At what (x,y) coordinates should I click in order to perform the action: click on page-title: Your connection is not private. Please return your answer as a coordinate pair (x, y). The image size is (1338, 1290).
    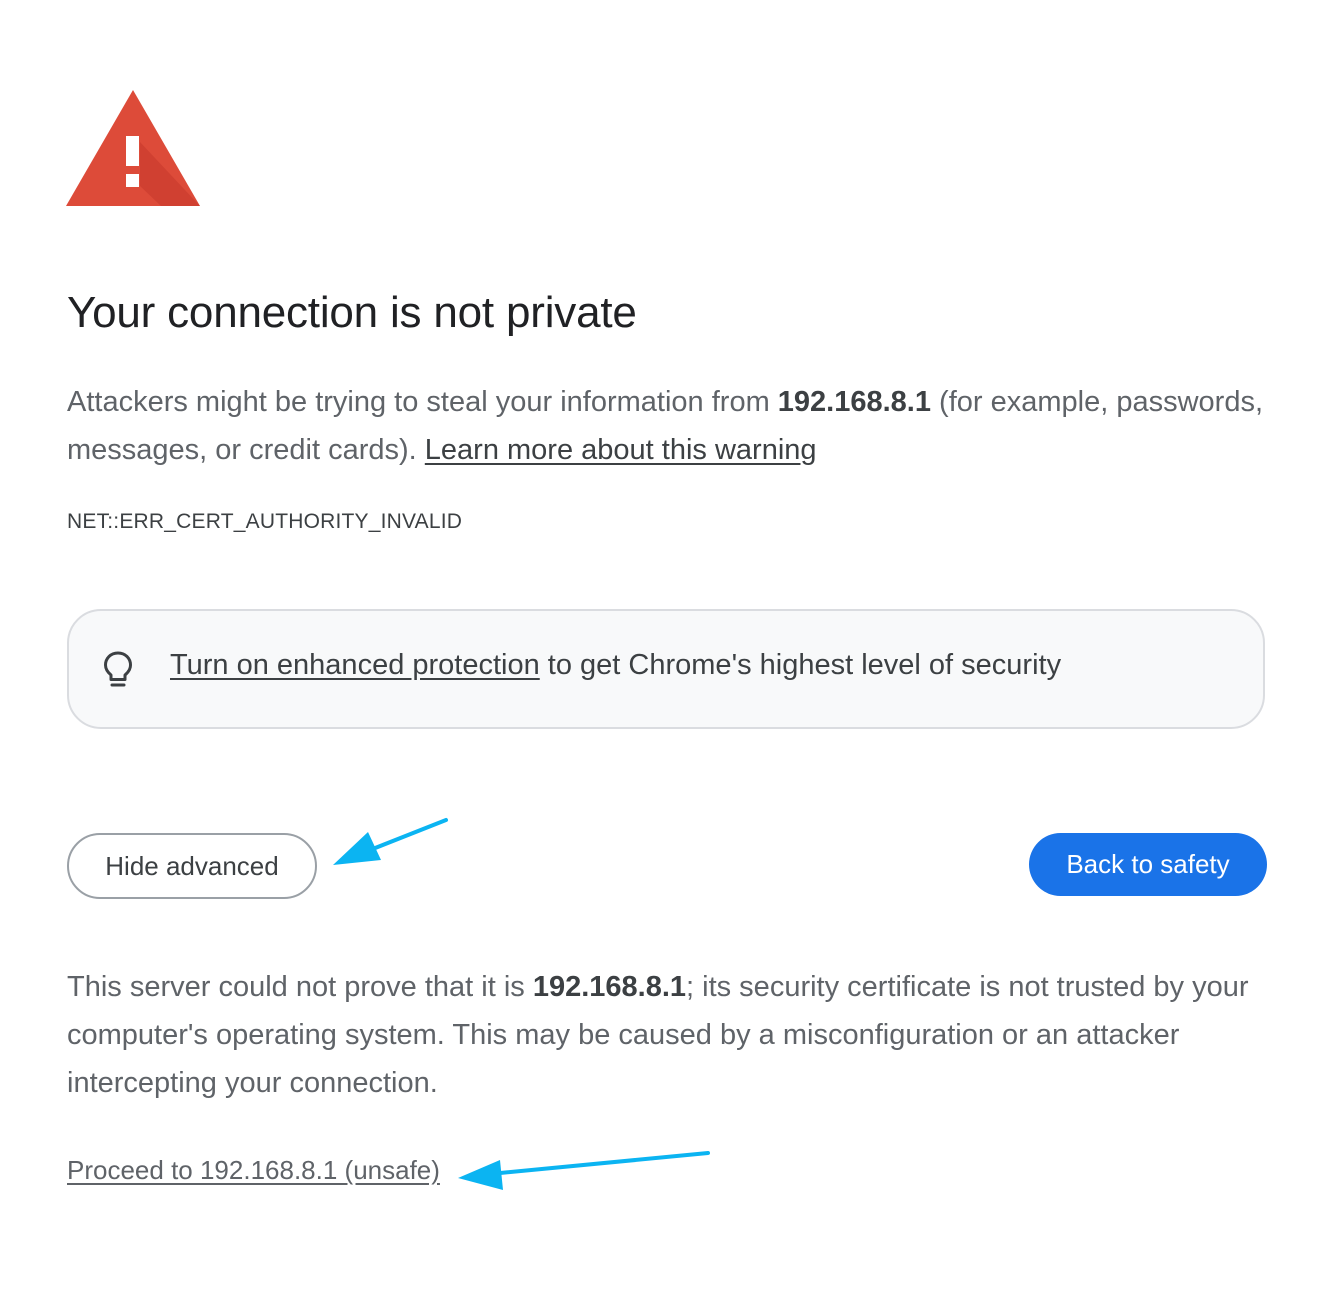
    Looking at the image, I should click on (352, 312).